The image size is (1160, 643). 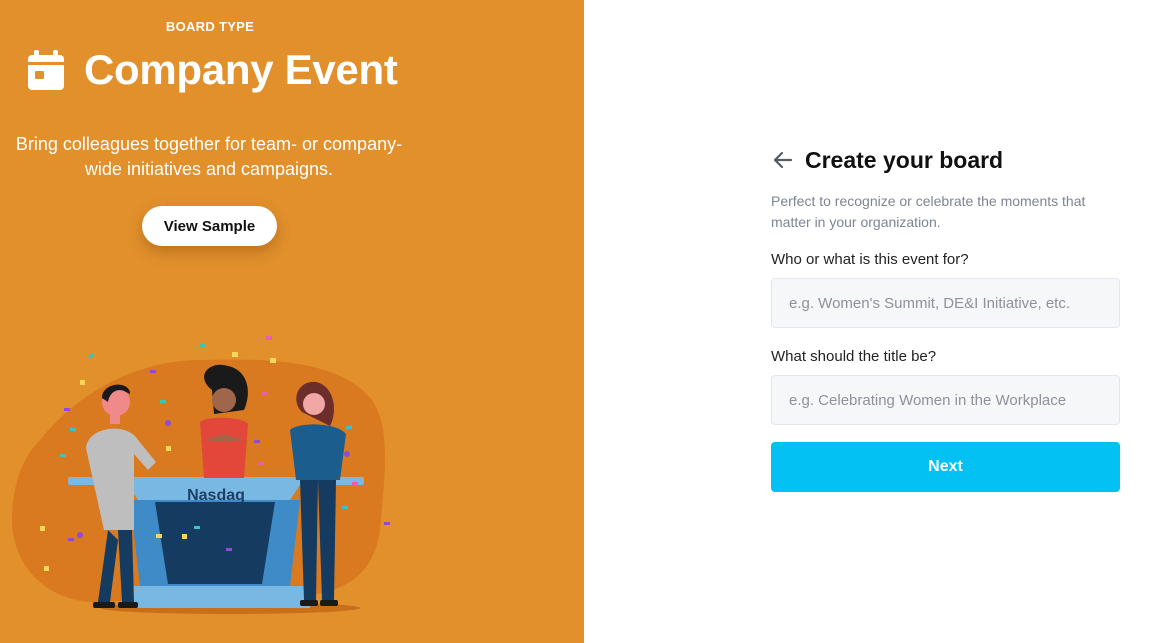 I want to click on view-sample-button: View Sample, so click(x=209, y=226).